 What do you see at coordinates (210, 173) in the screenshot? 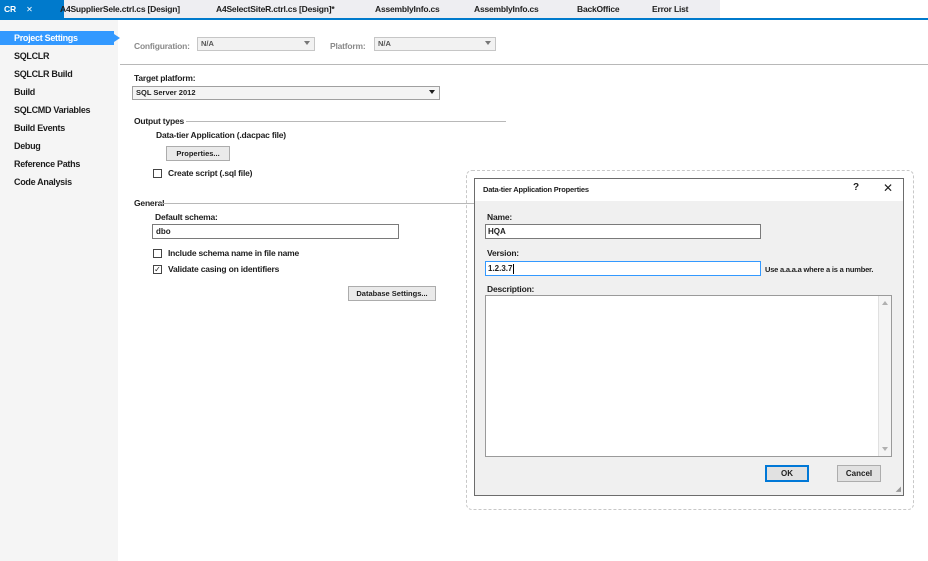
I see `create-script-label: Create script (.sql file)` at bounding box center [210, 173].